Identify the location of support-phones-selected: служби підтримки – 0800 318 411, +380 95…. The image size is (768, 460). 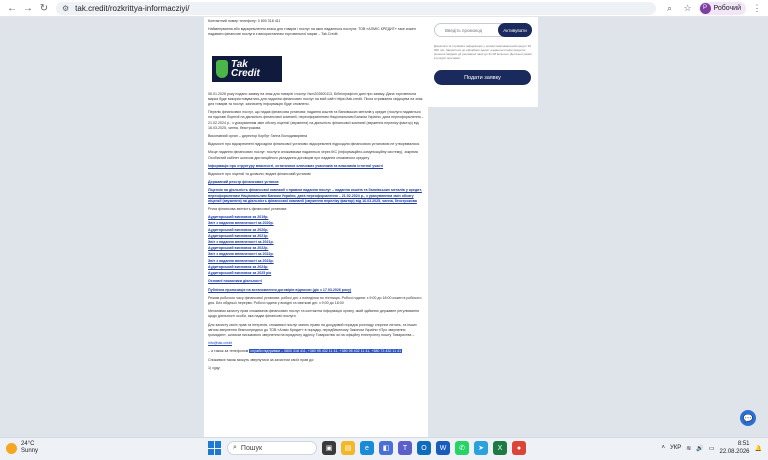
(326, 351).